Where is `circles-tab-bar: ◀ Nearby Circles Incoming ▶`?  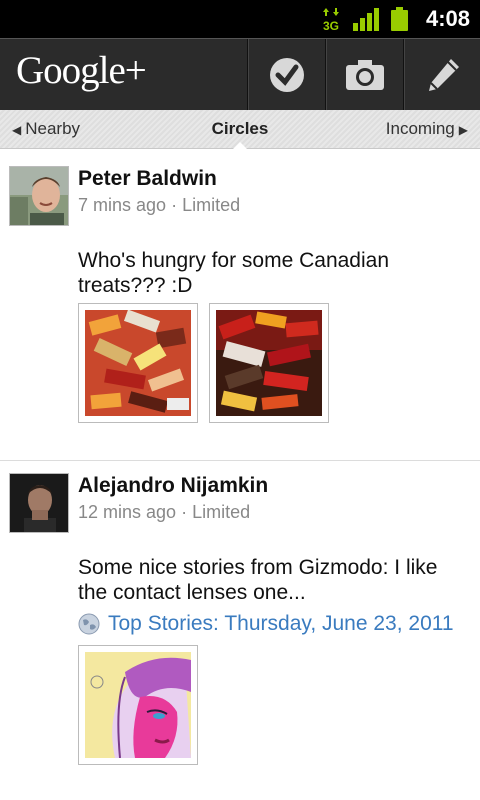
circles-tab-bar: ◀ Nearby Circles Incoming ▶ is located at coordinates (240, 129).